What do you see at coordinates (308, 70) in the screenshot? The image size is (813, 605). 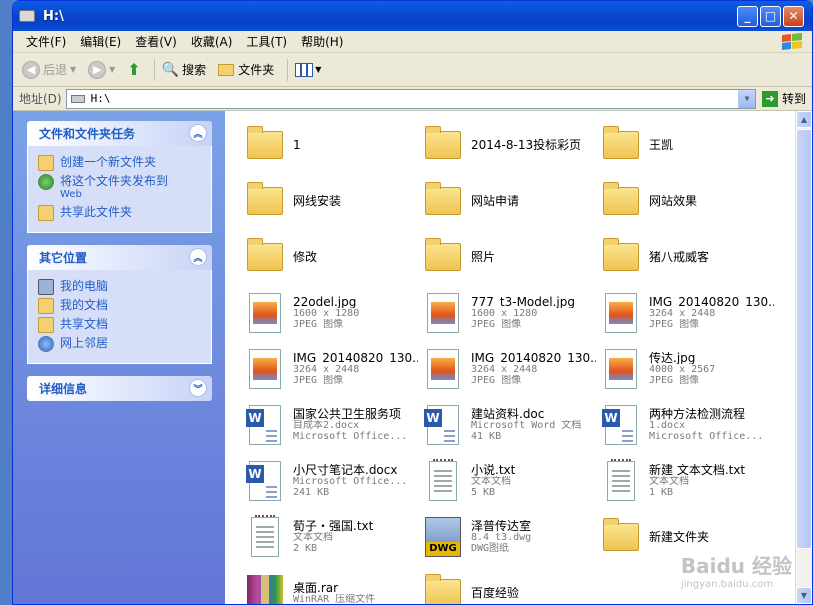 I see `views-button: ▼` at bounding box center [308, 70].